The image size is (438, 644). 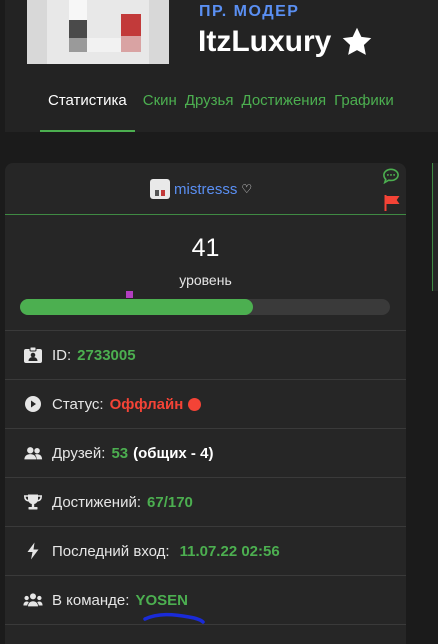 What do you see at coordinates (170, 502) in the screenshot?
I see `achievements-value: 67/170` at bounding box center [170, 502].